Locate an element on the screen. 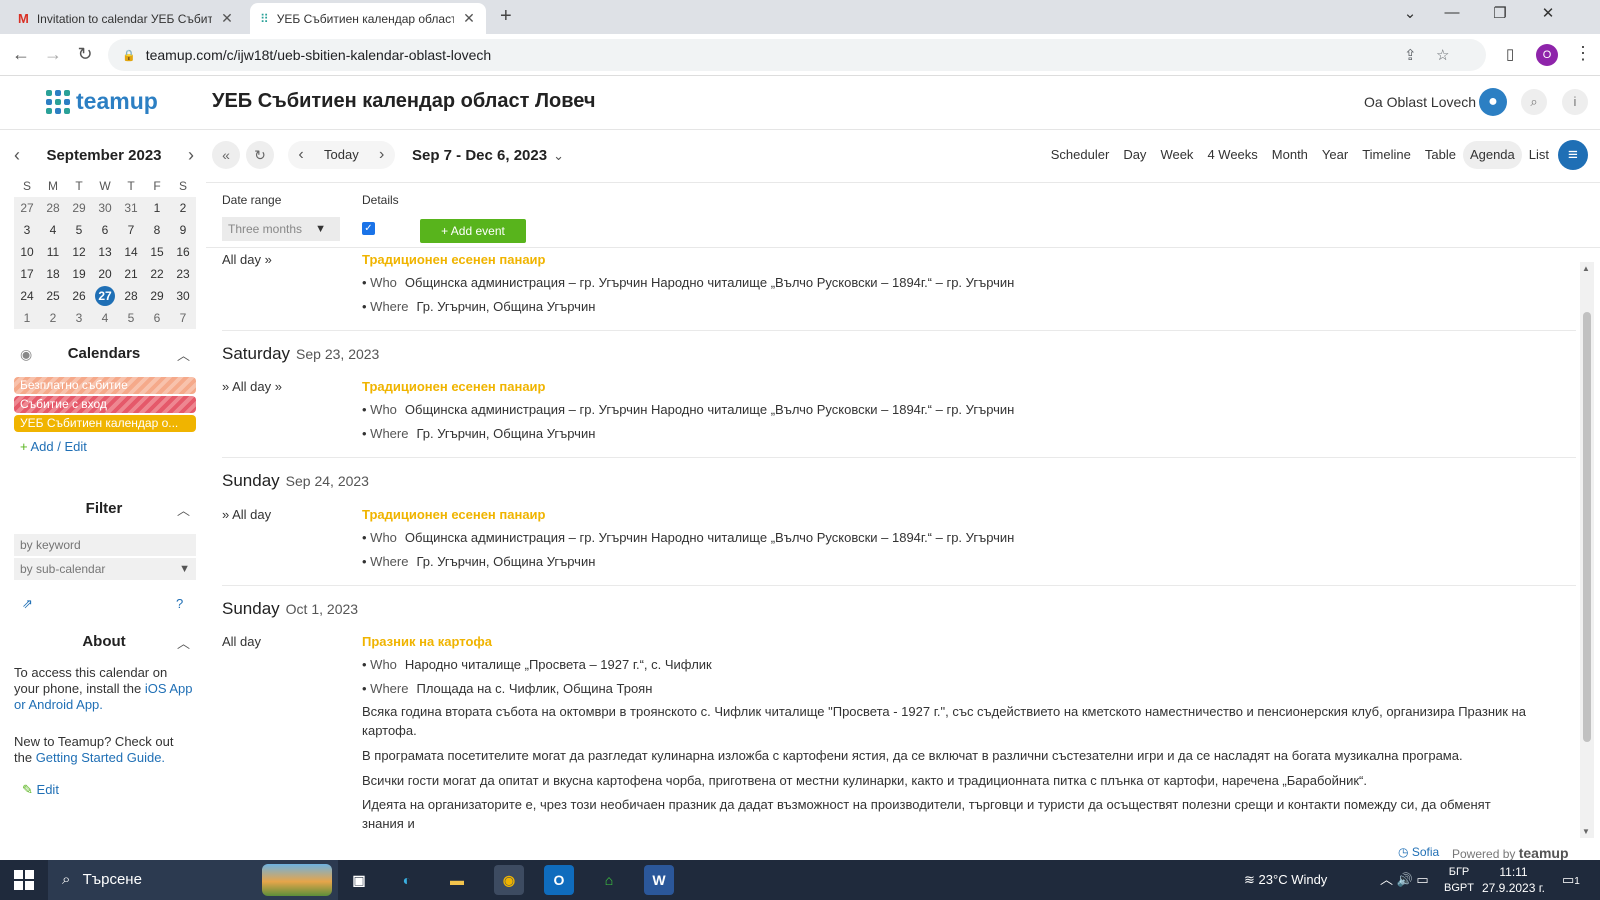  day-cell: 16 is located at coordinates (183, 252).